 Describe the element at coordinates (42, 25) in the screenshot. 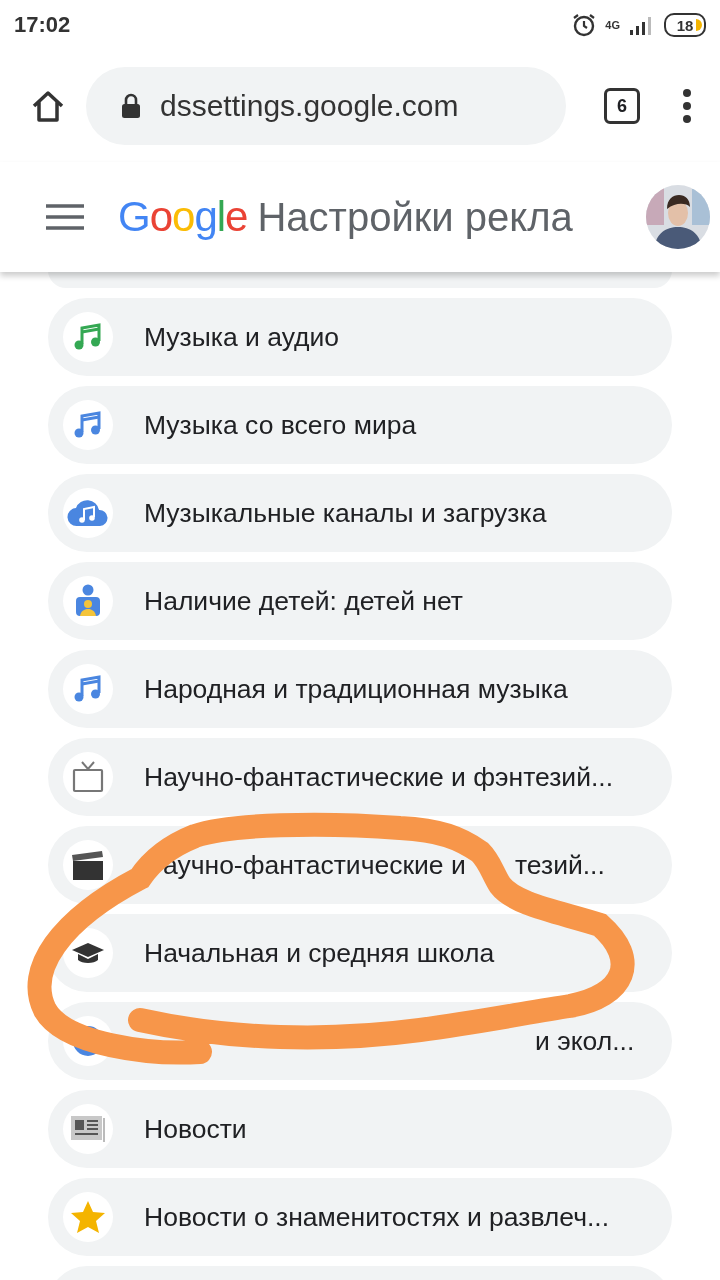

I see `status-time: 17:02` at that location.